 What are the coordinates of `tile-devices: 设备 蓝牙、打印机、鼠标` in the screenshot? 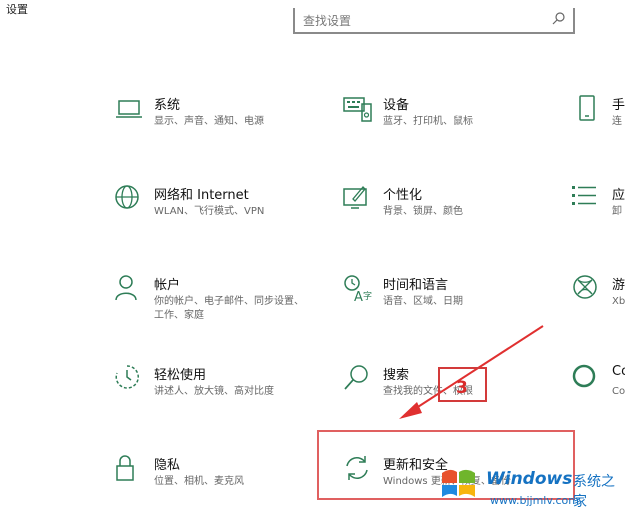 It's located at (440, 129).